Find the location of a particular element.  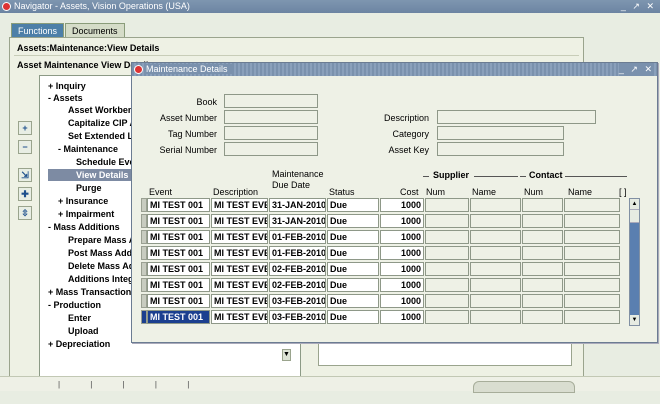

tag-number-field is located at coordinates (271, 133).